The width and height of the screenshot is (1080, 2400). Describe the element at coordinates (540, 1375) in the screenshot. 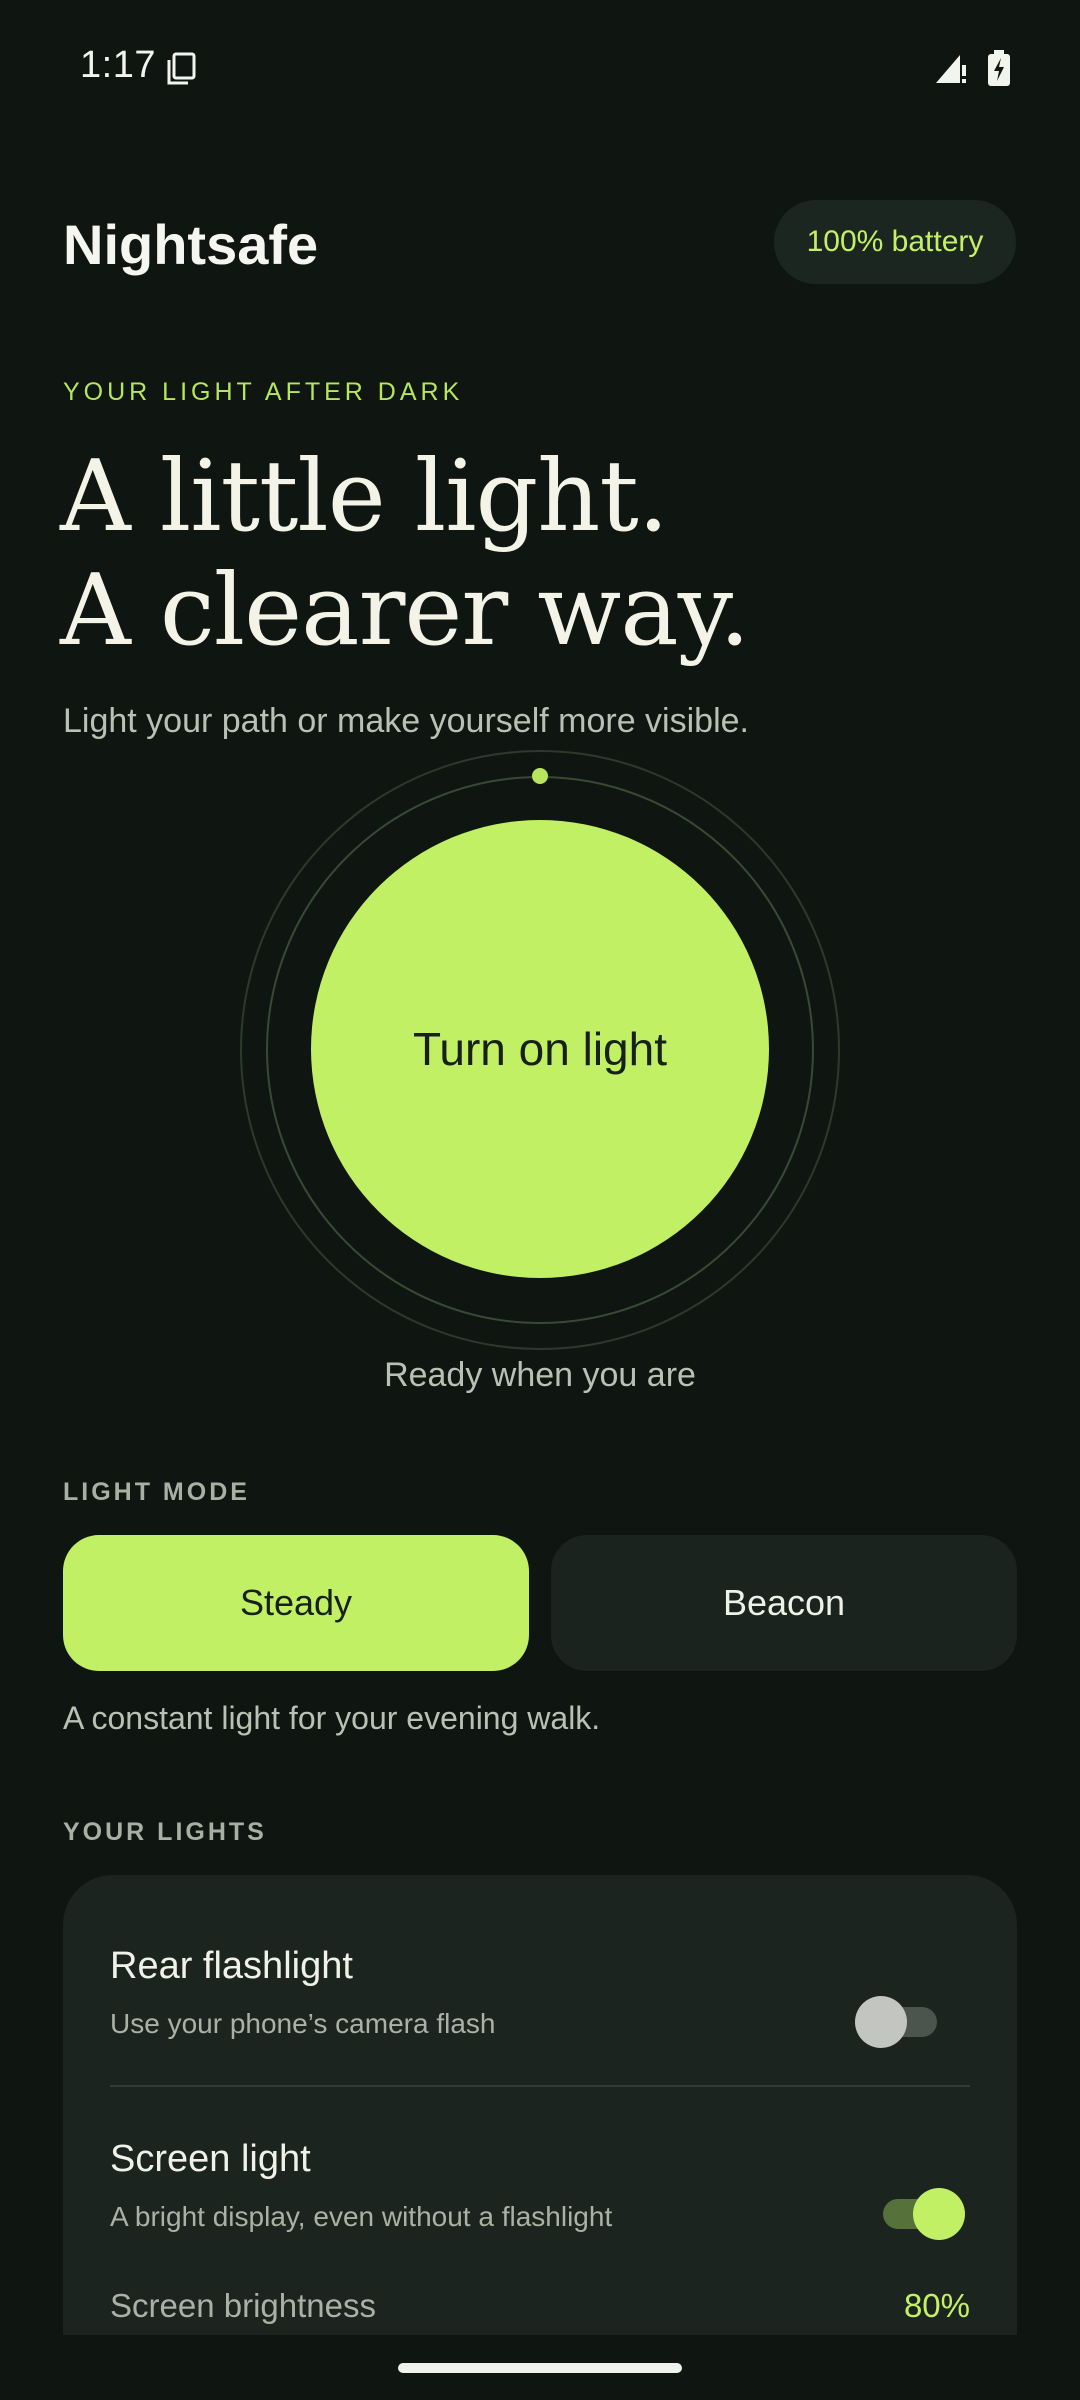

I see `light-status: Ready when you are` at that location.